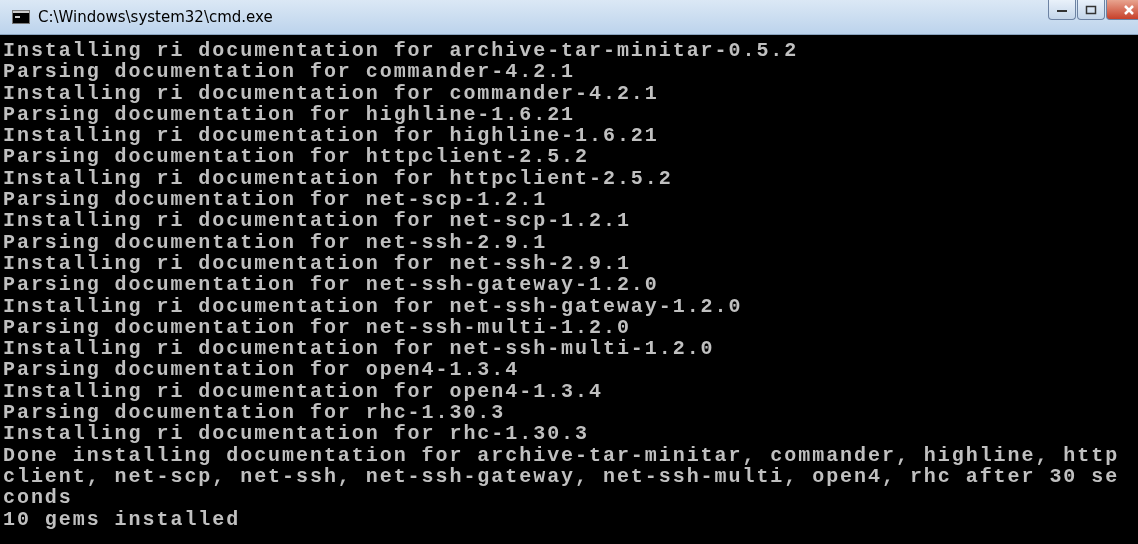 This screenshot has width=1138, height=544. Describe the element at coordinates (254, 413) in the screenshot. I see `console-line: Parsing documentation for rhc-1.30.3` at that location.